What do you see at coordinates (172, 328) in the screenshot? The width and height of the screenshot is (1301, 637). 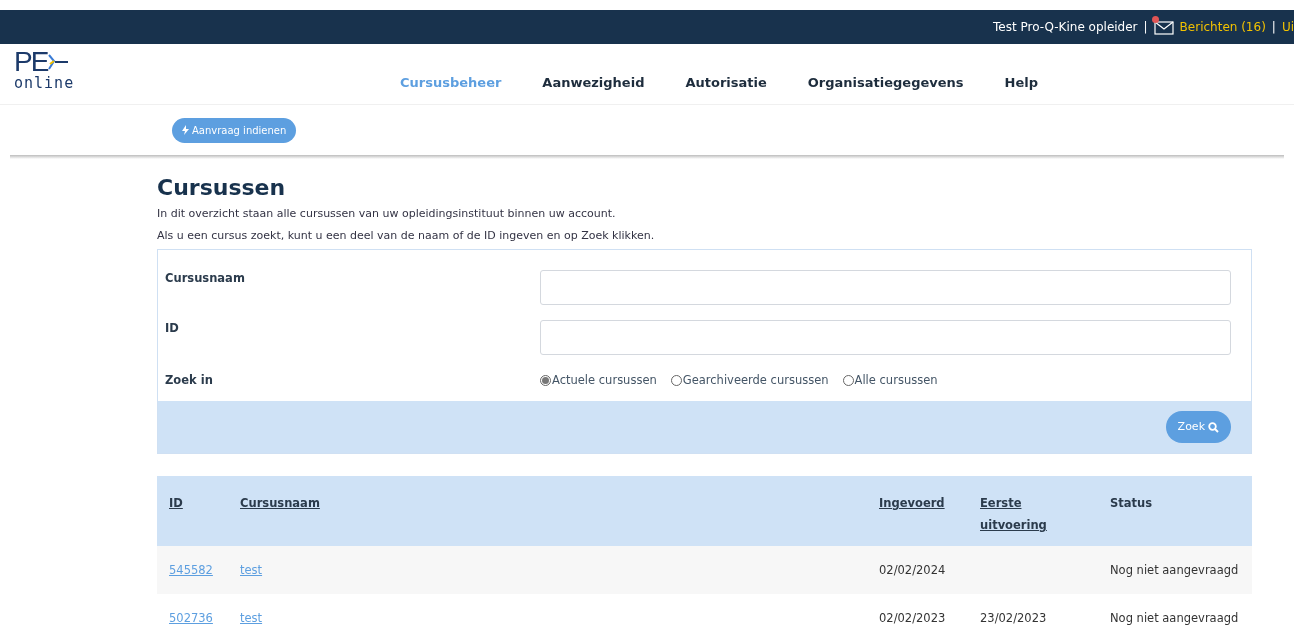 I see `field-label: ID` at bounding box center [172, 328].